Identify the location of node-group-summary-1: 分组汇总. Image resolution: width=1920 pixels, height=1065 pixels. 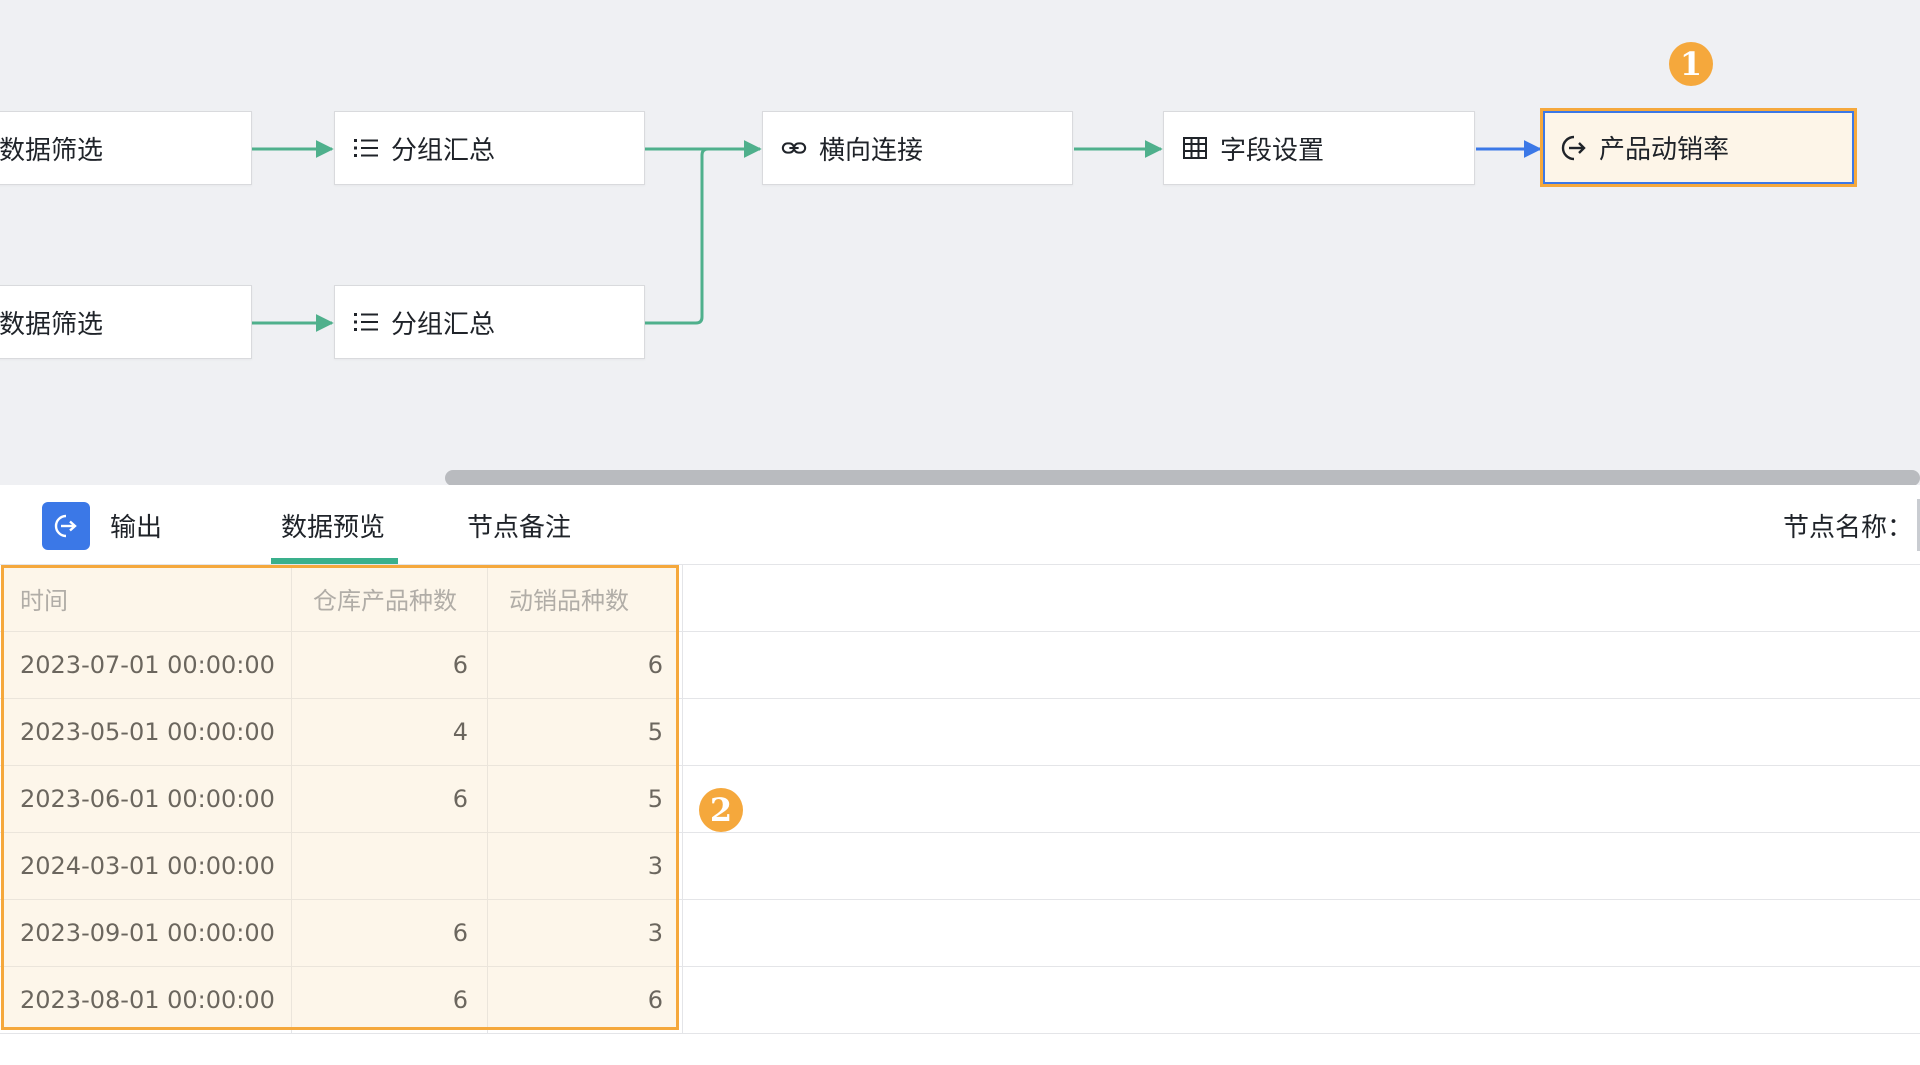
(489, 148).